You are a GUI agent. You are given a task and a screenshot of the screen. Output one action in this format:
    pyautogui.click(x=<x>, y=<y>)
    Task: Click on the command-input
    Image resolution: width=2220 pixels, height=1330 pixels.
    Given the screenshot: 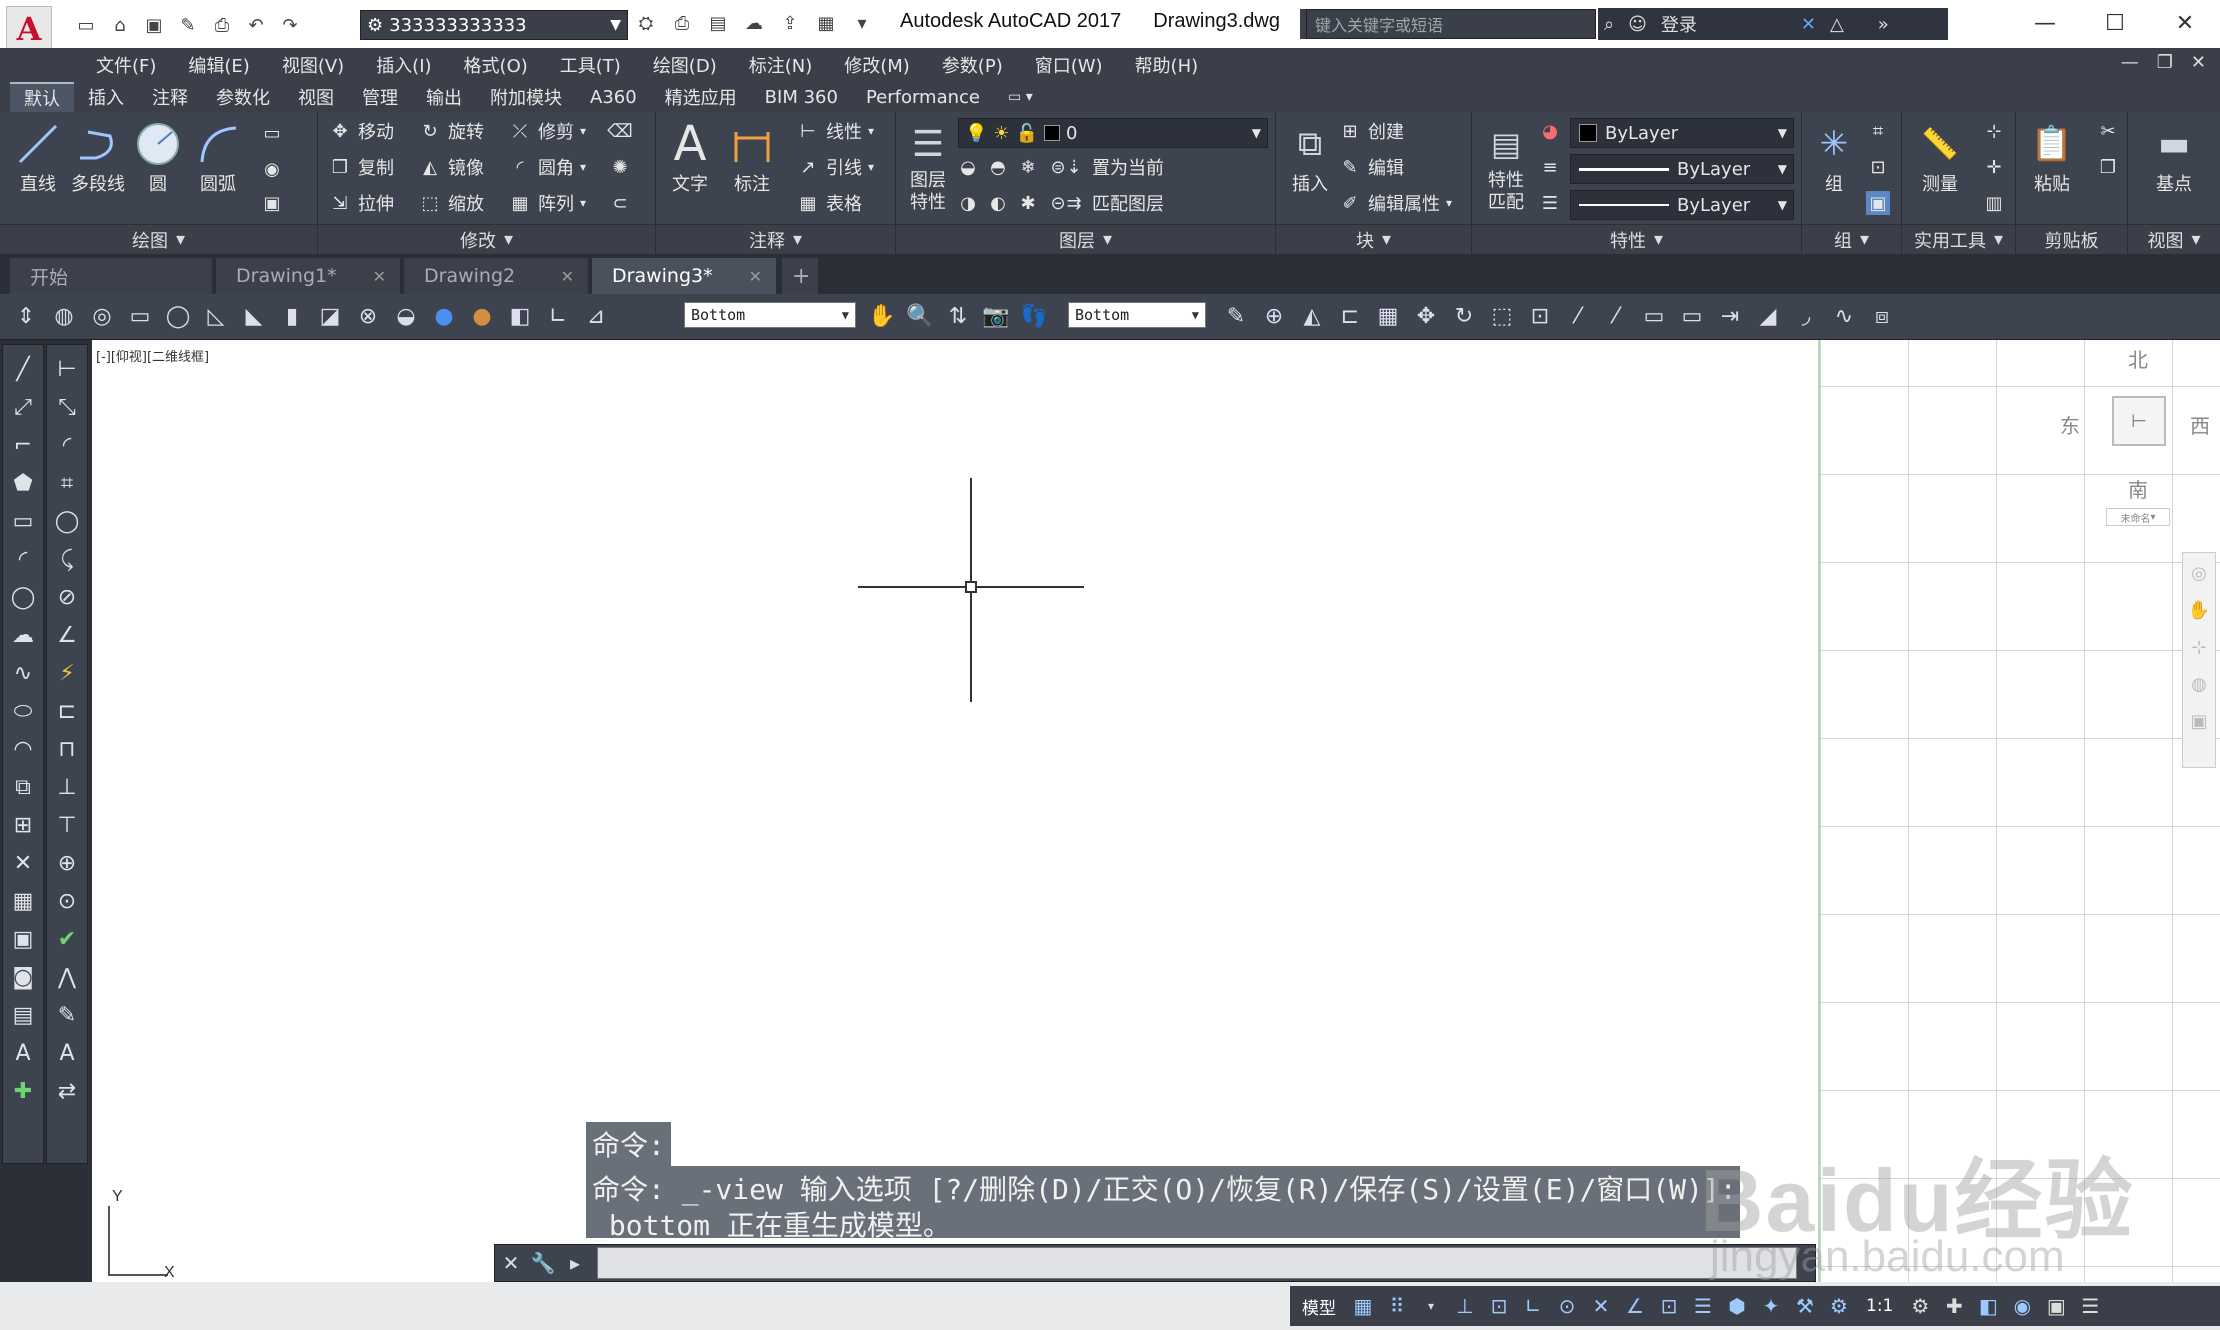 What is the action you would take?
    pyautogui.click(x=1197, y=1263)
    